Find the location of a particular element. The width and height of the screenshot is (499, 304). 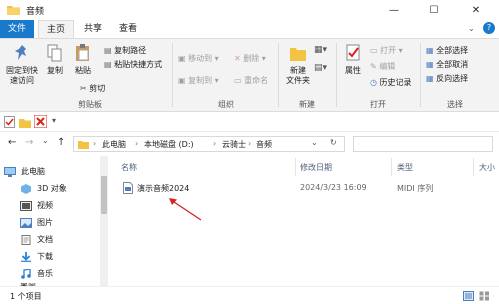

nav-item-videos: 视频 is located at coordinates (36, 205).